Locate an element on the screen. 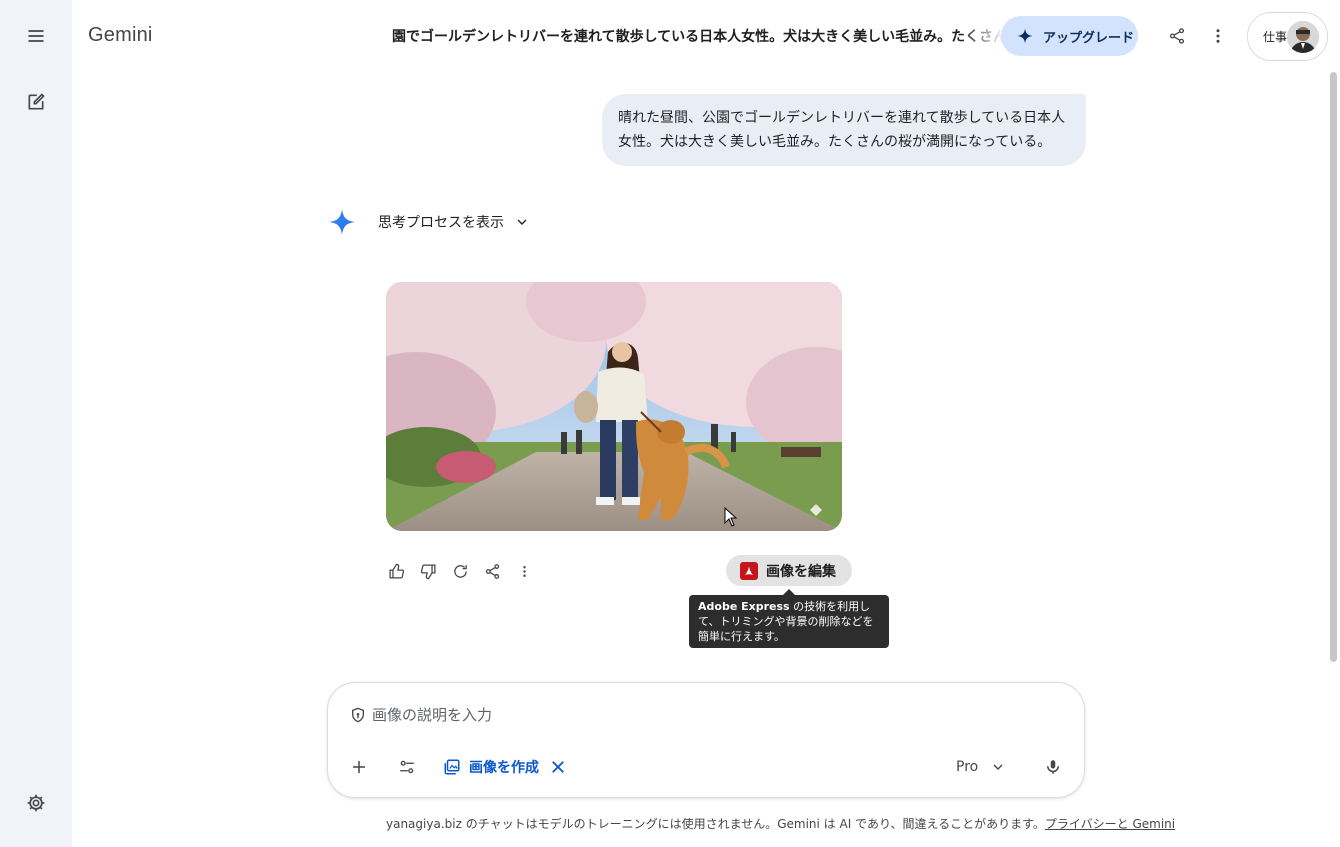 The height and width of the screenshot is (847, 1340). hamburger-menu-icon is located at coordinates (36, 36).